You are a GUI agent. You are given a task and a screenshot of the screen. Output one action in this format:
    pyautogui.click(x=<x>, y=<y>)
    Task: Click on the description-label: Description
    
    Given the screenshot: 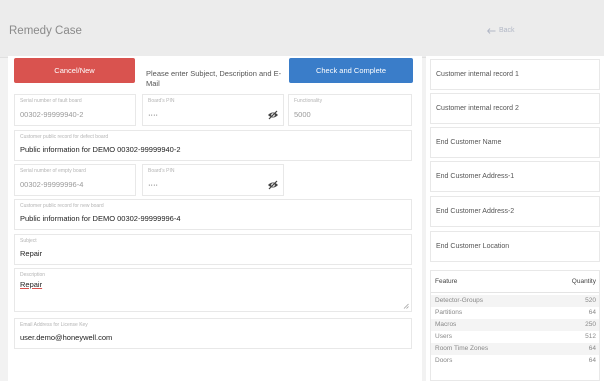 What is the action you would take?
    pyautogui.click(x=33, y=275)
    